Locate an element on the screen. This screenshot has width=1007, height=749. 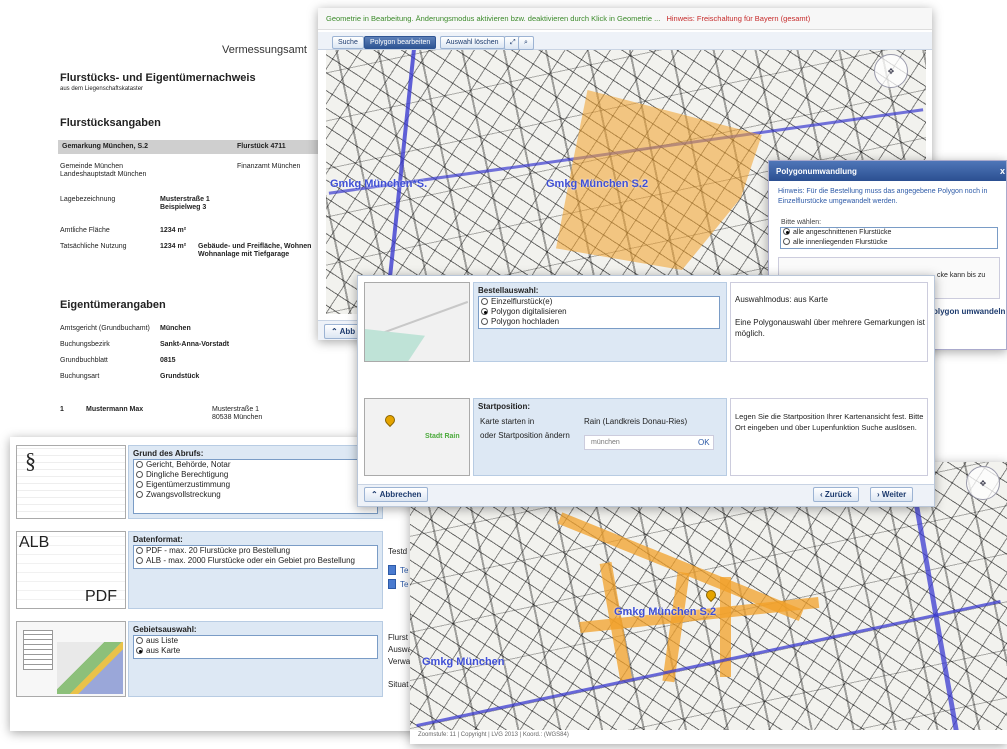
nutzung-label: Tatsächliche Nutzung is located at coordinates (93, 246).